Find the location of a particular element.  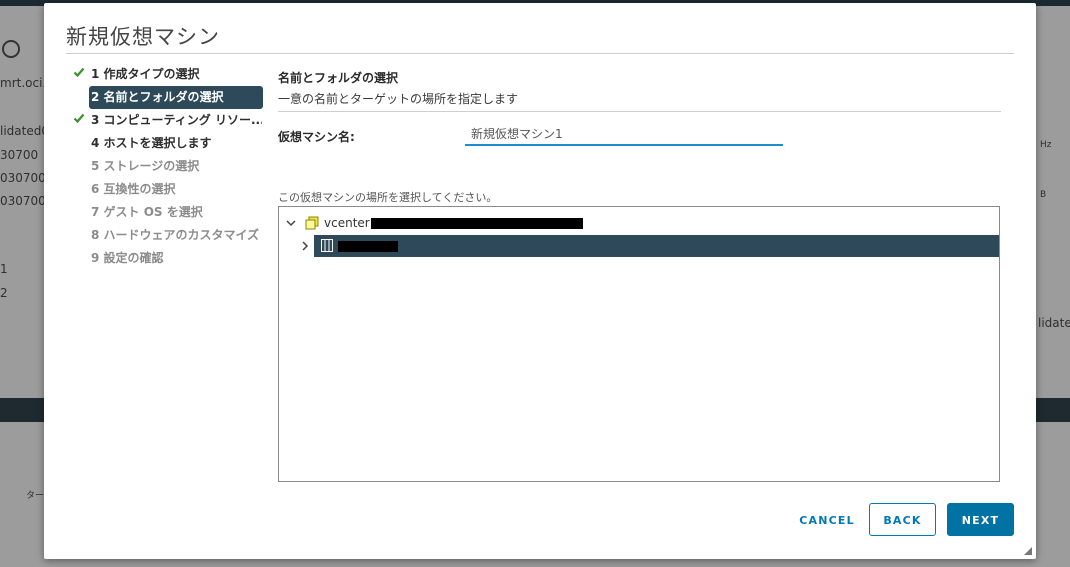

tree-node-vcenter: vcenter is located at coordinates (635, 223).